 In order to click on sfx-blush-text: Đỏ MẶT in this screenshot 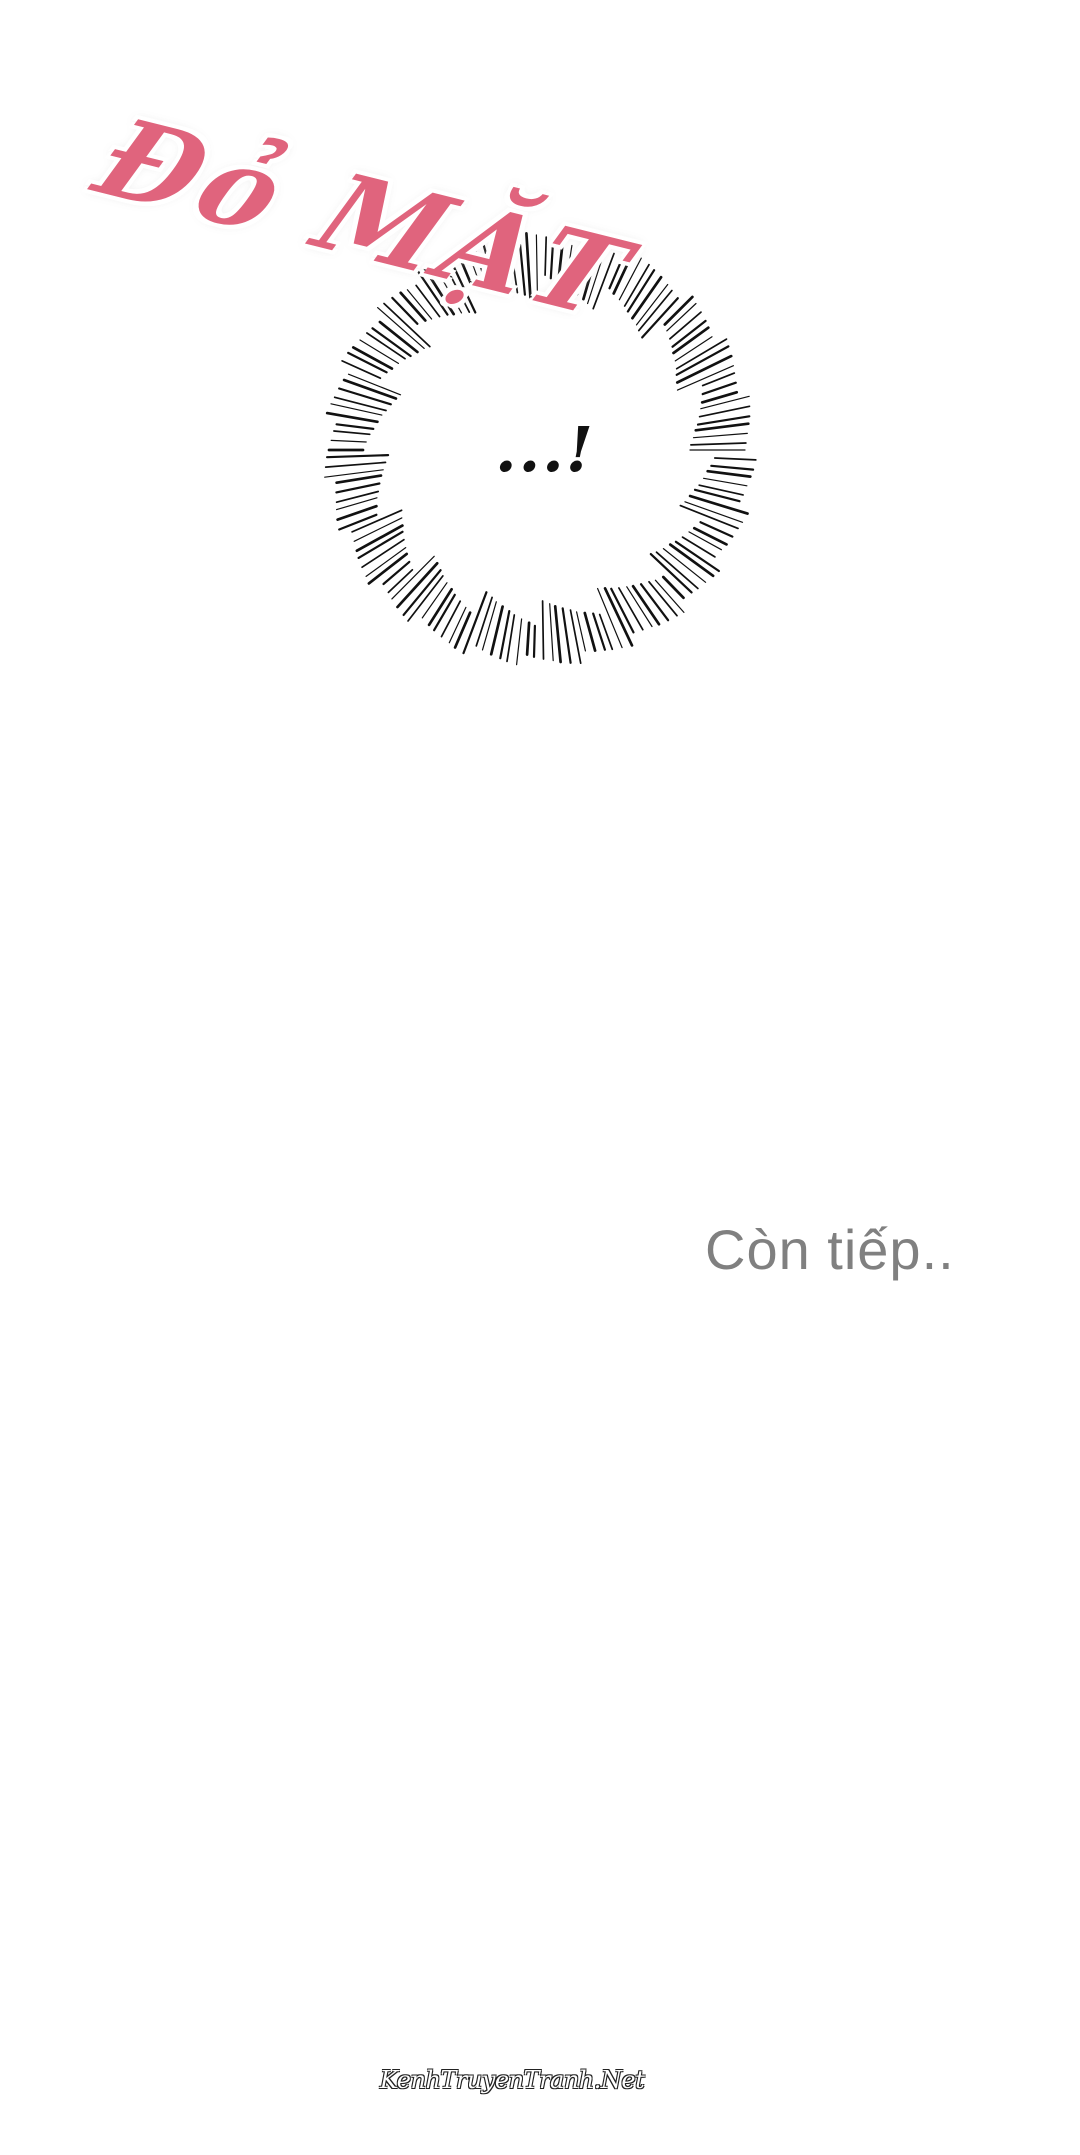, I will do `click(364, 219)`.